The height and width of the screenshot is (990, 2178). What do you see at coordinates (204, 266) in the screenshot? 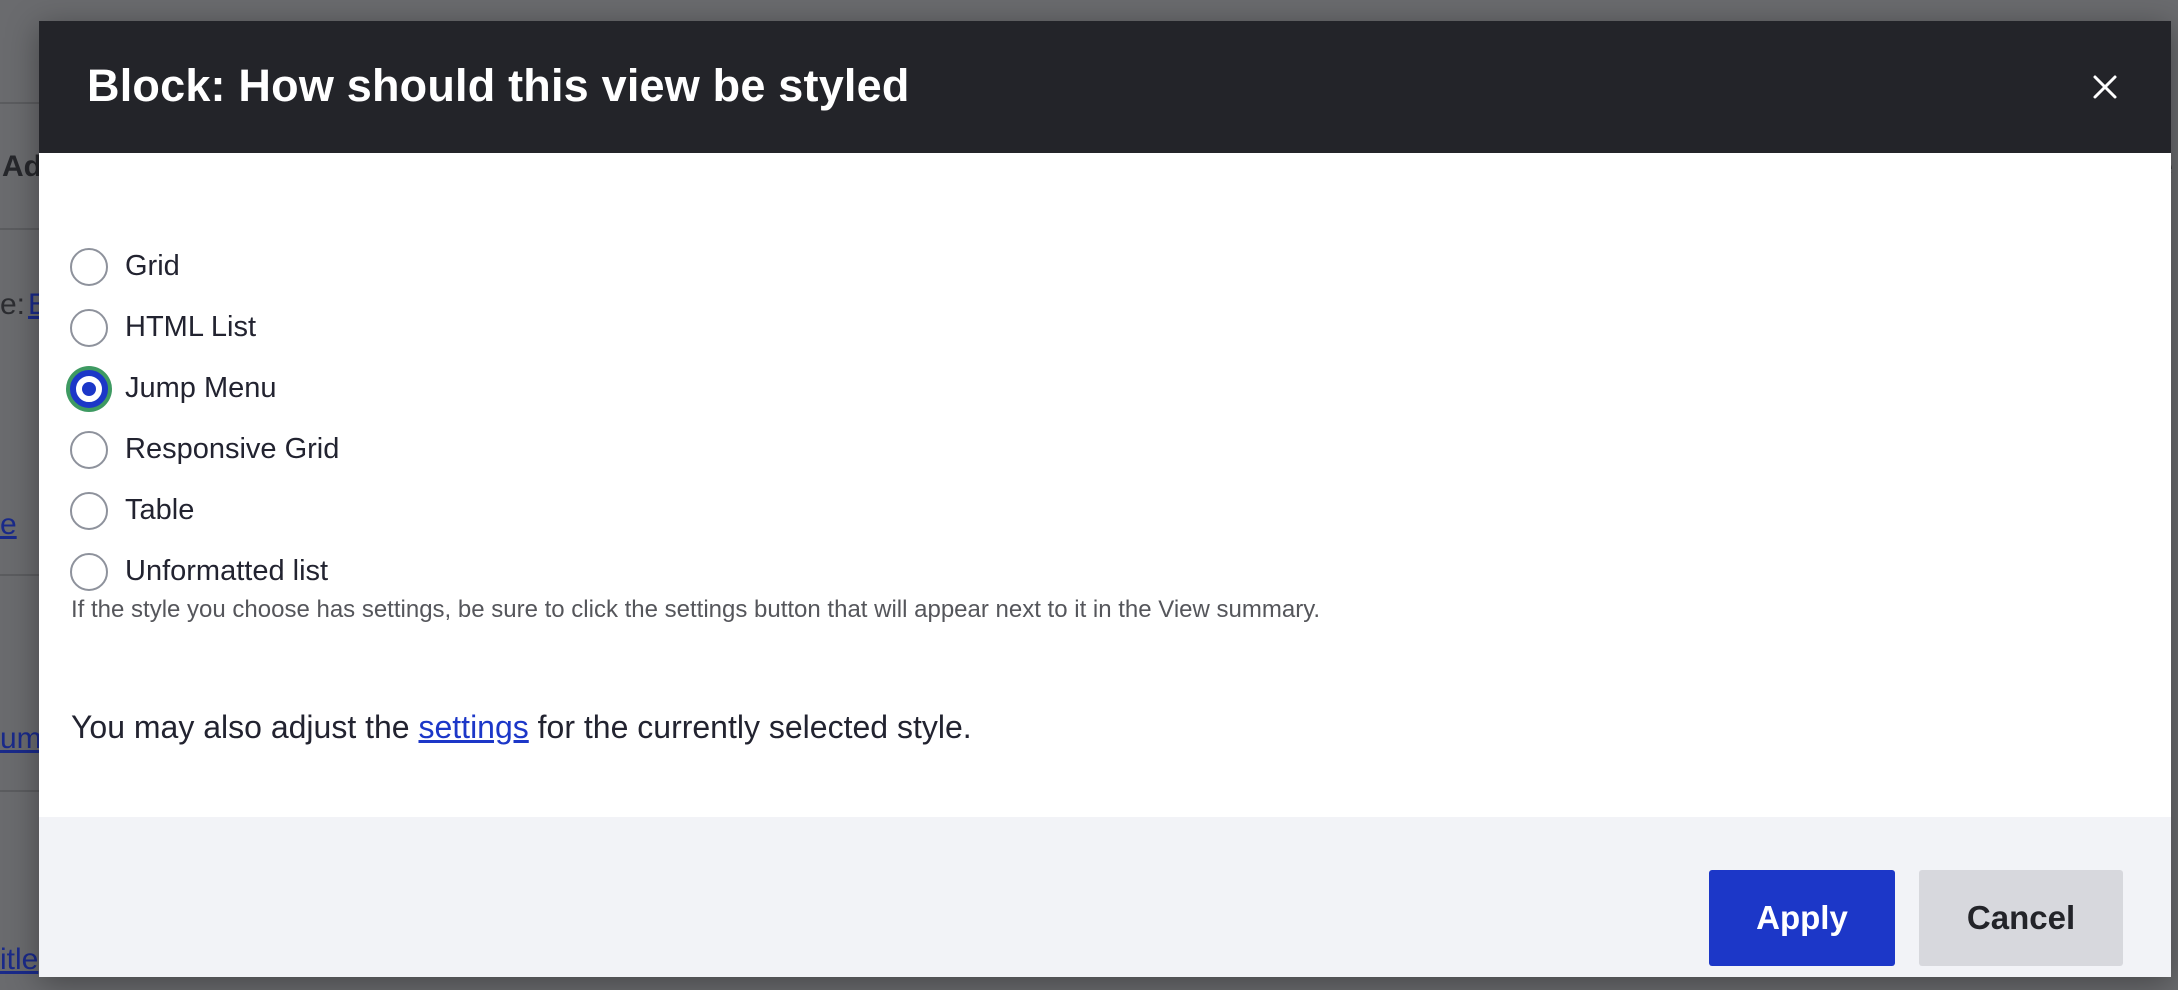
I see `style-option-grid: Grid` at bounding box center [204, 266].